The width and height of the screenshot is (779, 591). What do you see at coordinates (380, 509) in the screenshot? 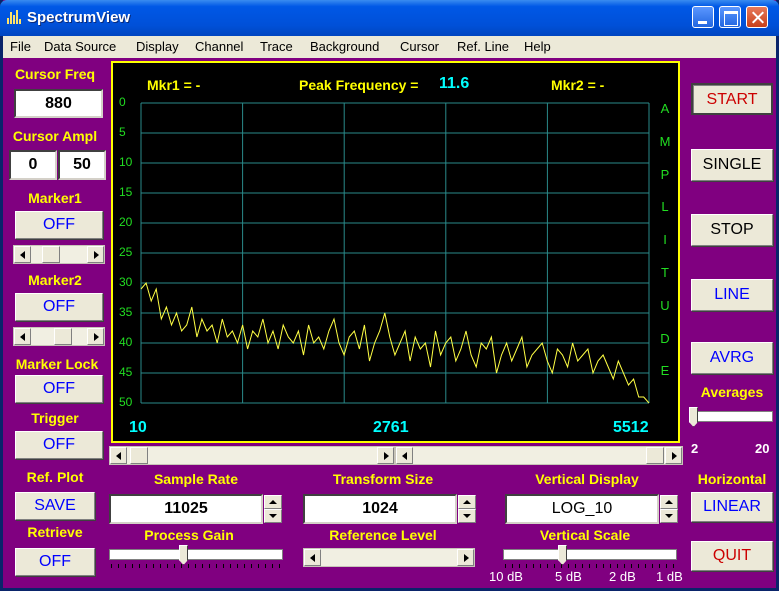
I see `transform-size-field: 1024` at bounding box center [380, 509].